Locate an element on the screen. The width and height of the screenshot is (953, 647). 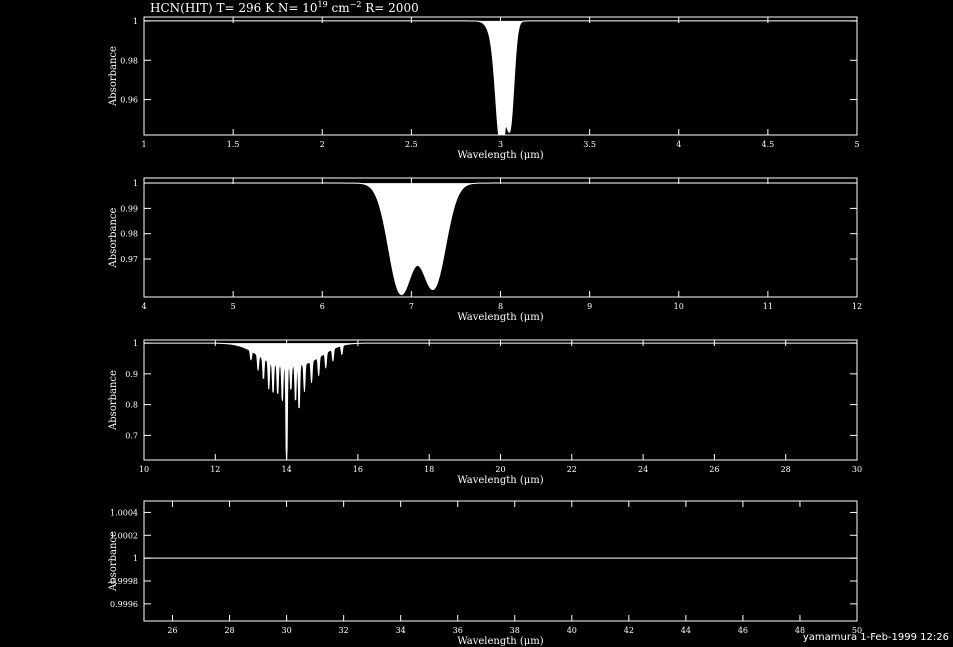
x-tick-label: 1.5 is located at coordinates (233, 144).